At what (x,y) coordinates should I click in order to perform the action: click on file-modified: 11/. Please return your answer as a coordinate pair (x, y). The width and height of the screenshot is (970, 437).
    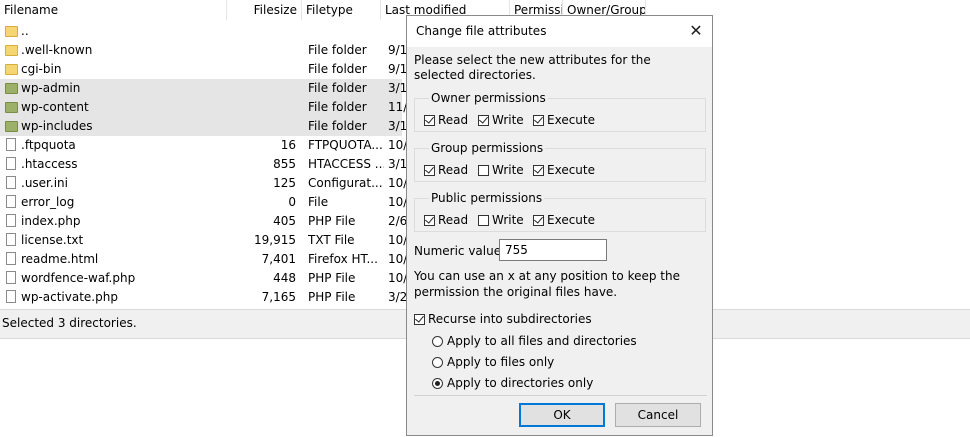
    Looking at the image, I should click on (398, 107).